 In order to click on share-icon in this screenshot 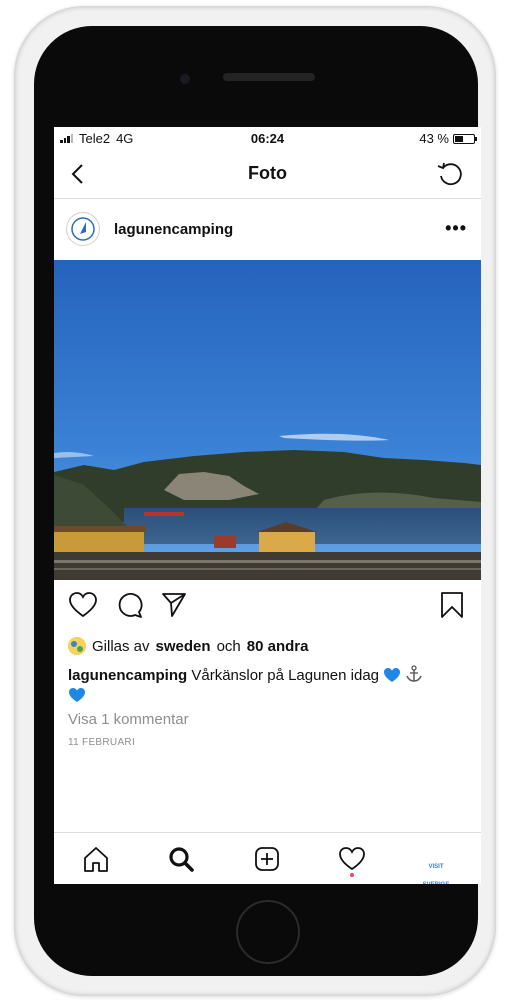, I will do `click(174, 605)`.